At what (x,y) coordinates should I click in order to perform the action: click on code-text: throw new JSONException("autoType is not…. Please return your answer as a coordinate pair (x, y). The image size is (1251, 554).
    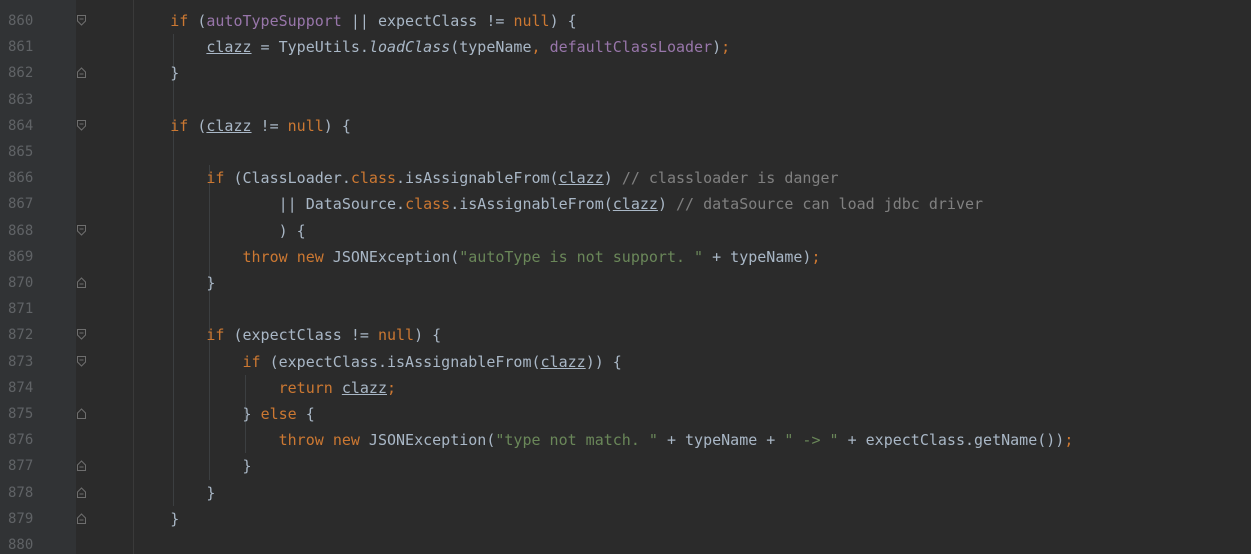
    Looking at the image, I should click on (459, 257).